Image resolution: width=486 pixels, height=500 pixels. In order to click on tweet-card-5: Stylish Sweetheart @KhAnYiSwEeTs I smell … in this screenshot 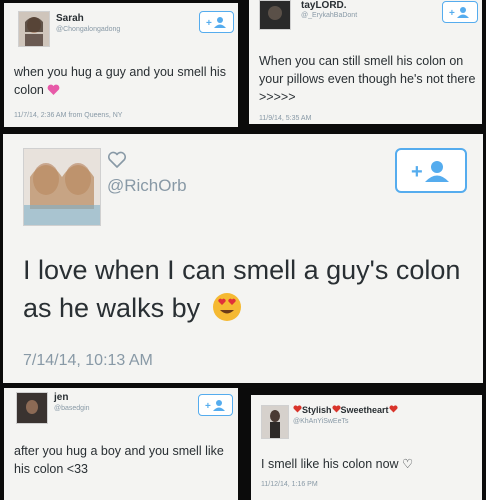, I will do `click(366, 447)`.